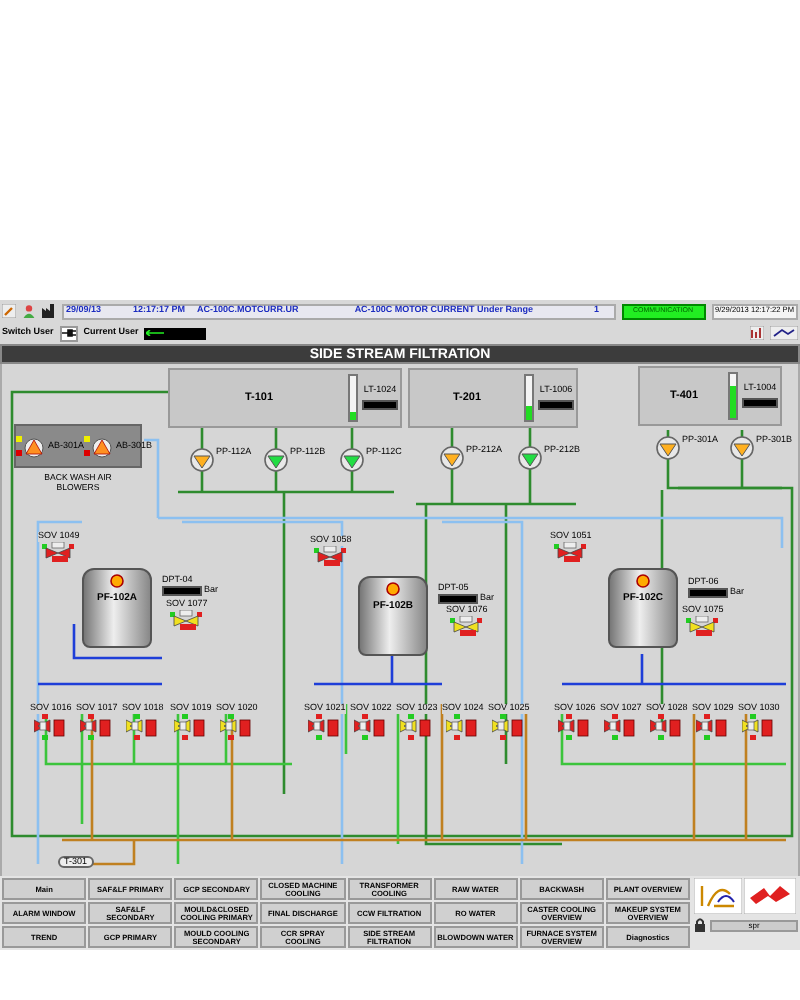 Image resolution: width=800 pixels, height=1000 pixels. What do you see at coordinates (29, 311) in the screenshot?
I see `person-icon` at bounding box center [29, 311].